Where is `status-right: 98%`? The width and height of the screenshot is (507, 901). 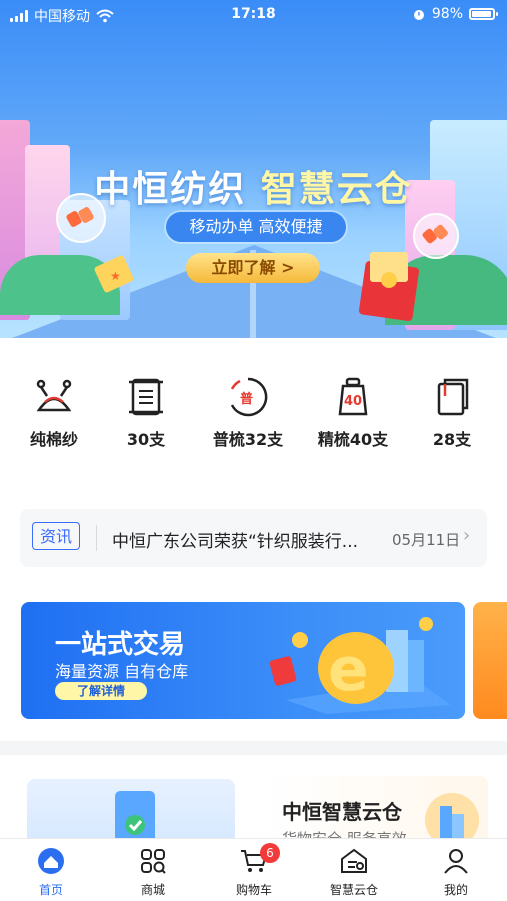 status-right: 98% is located at coordinates (455, 14).